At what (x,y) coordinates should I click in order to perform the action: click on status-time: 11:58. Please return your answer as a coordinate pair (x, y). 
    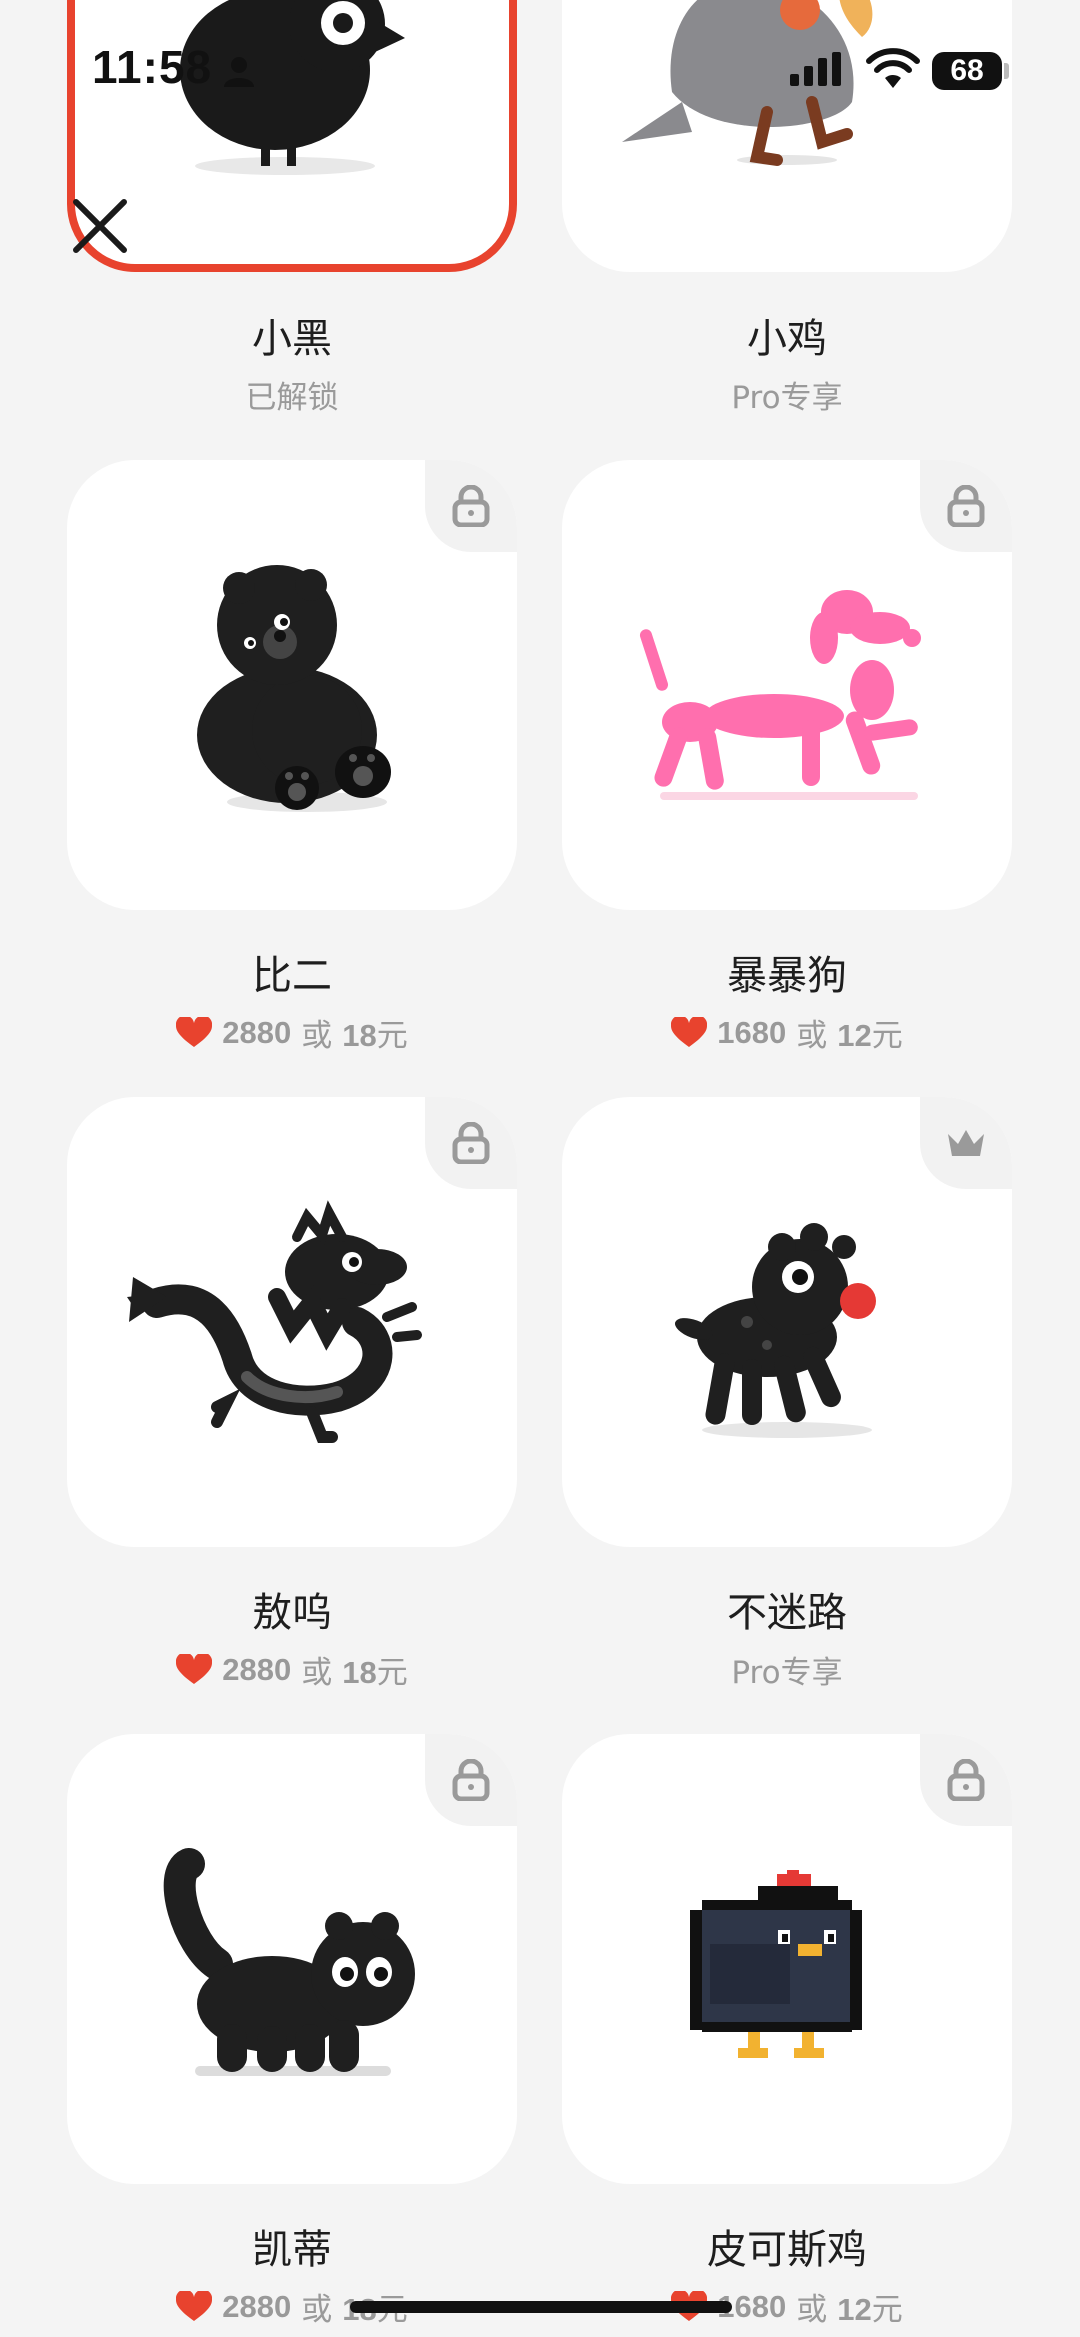
    Looking at the image, I should click on (152, 67).